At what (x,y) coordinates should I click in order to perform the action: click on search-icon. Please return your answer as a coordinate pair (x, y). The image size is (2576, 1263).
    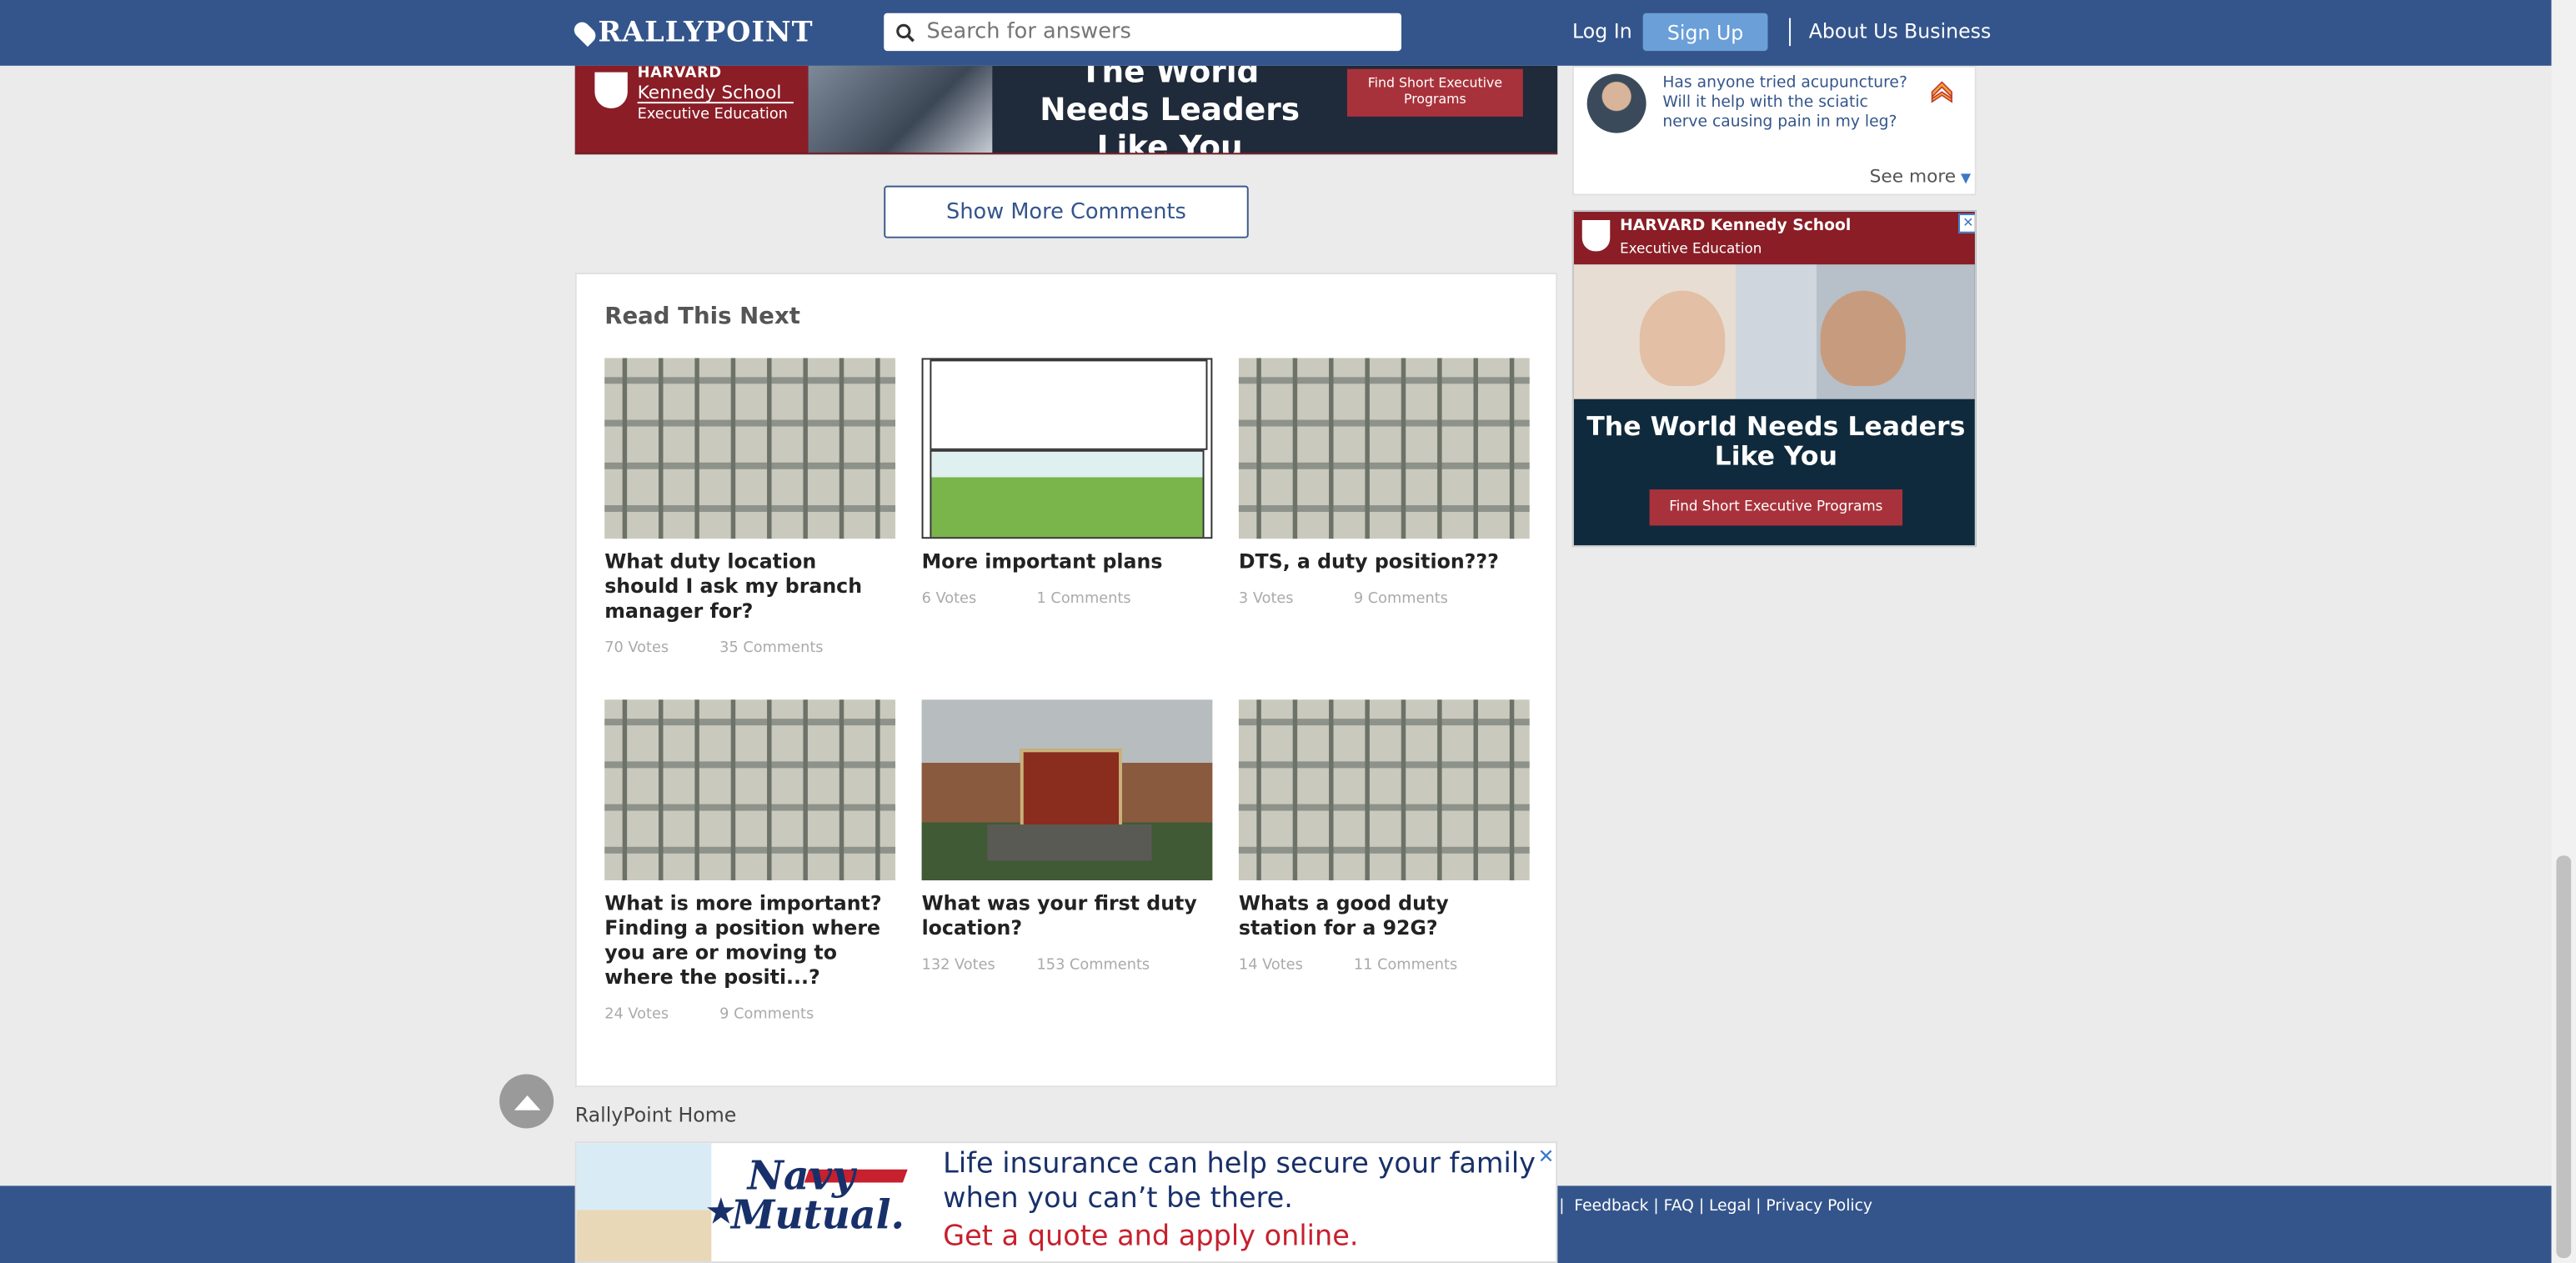
    Looking at the image, I should click on (905, 32).